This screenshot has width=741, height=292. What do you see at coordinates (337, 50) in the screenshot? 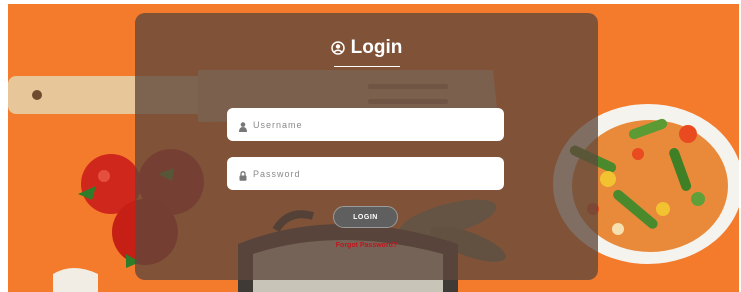
I see `user-circle-icon` at bounding box center [337, 50].